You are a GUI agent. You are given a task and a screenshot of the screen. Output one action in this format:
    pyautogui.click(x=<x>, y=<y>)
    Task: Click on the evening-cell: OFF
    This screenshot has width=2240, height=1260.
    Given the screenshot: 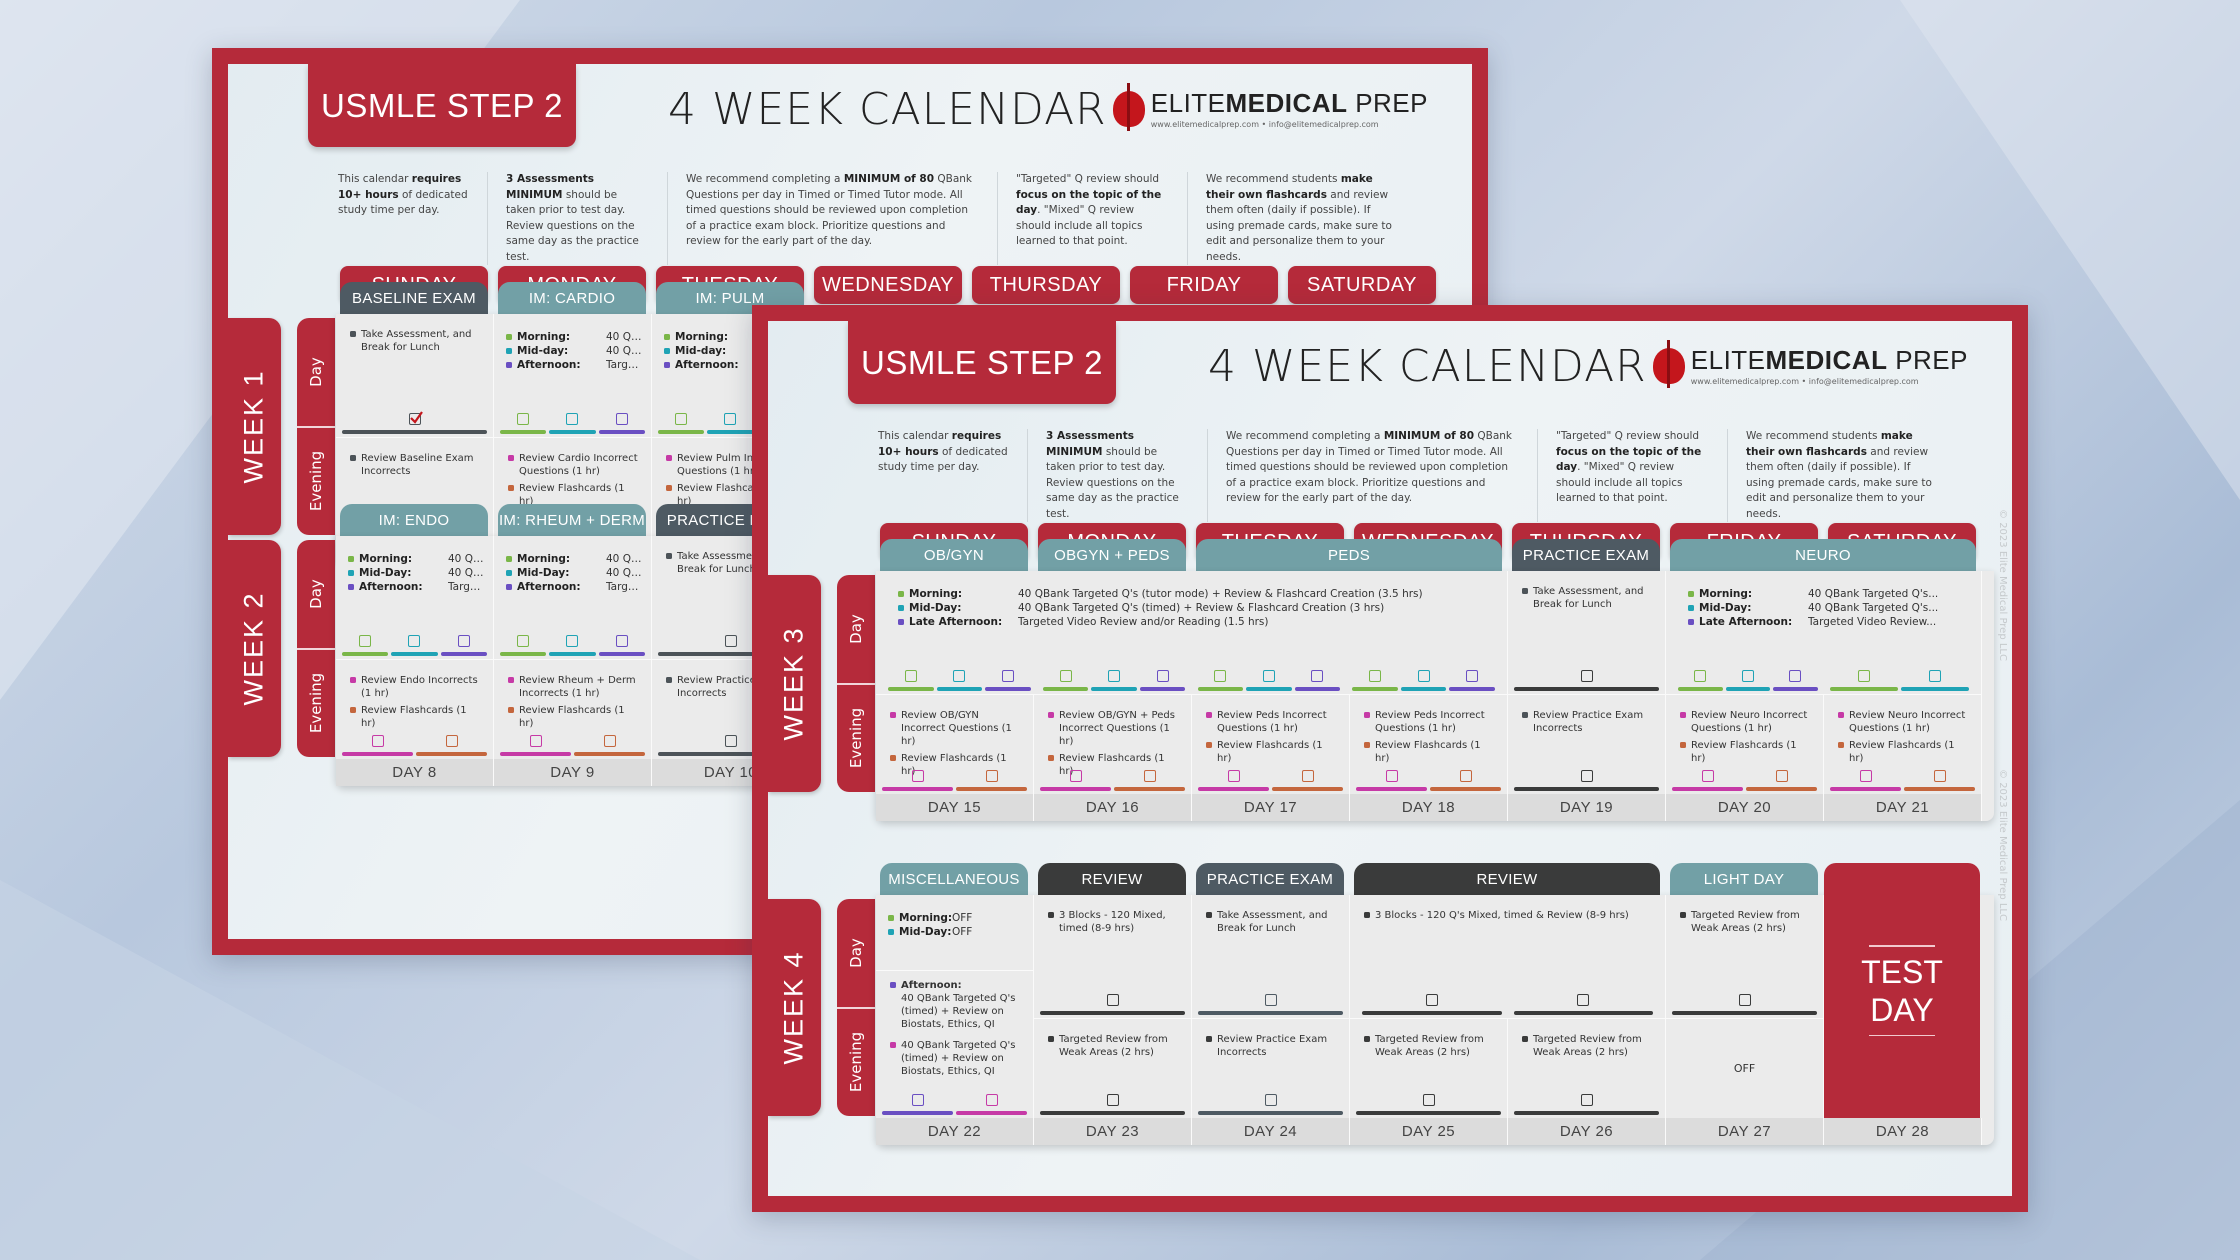 What is the action you would take?
    pyautogui.click(x=1745, y=1068)
    